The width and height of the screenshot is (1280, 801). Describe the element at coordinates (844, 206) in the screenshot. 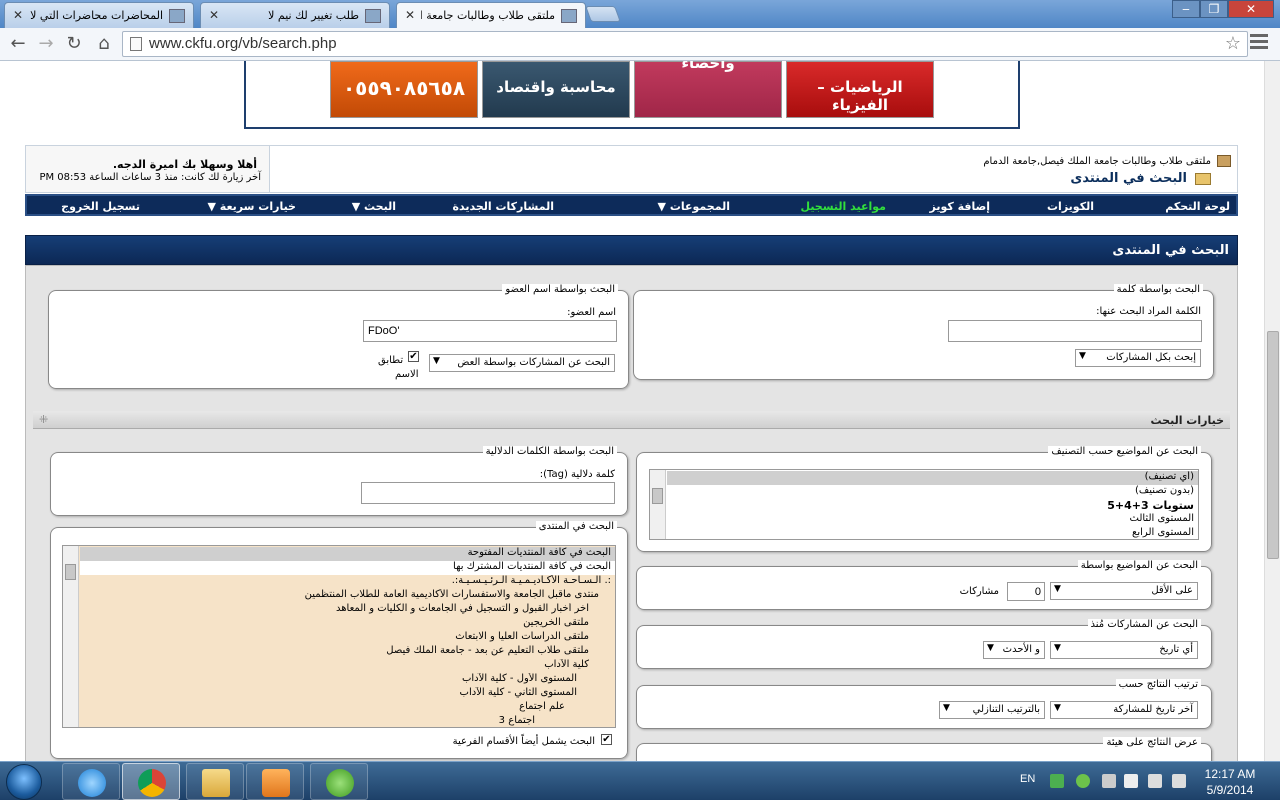

I see `nav-registration-dates: مواعيد التسجيل` at that location.